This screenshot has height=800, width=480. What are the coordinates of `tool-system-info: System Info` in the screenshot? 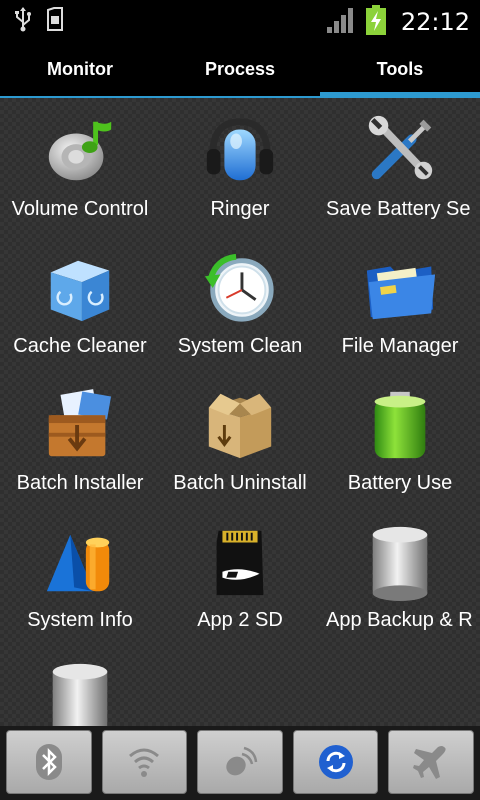 It's located at (80, 577).